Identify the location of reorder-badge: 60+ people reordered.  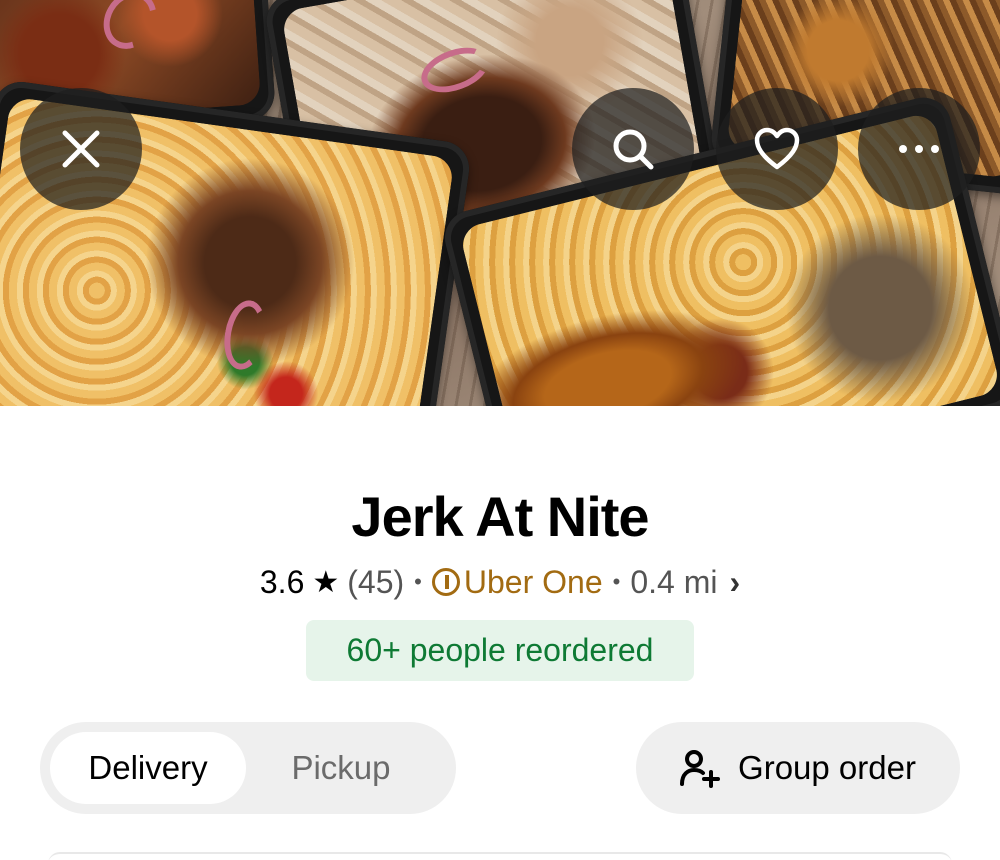
(500, 650).